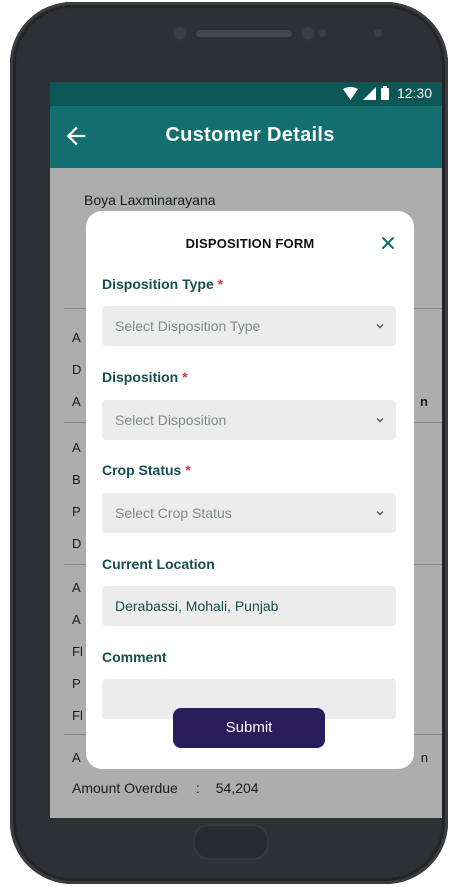 The height and width of the screenshot is (887, 449). What do you see at coordinates (250, 135) in the screenshot?
I see `page-title: Customer Details` at bounding box center [250, 135].